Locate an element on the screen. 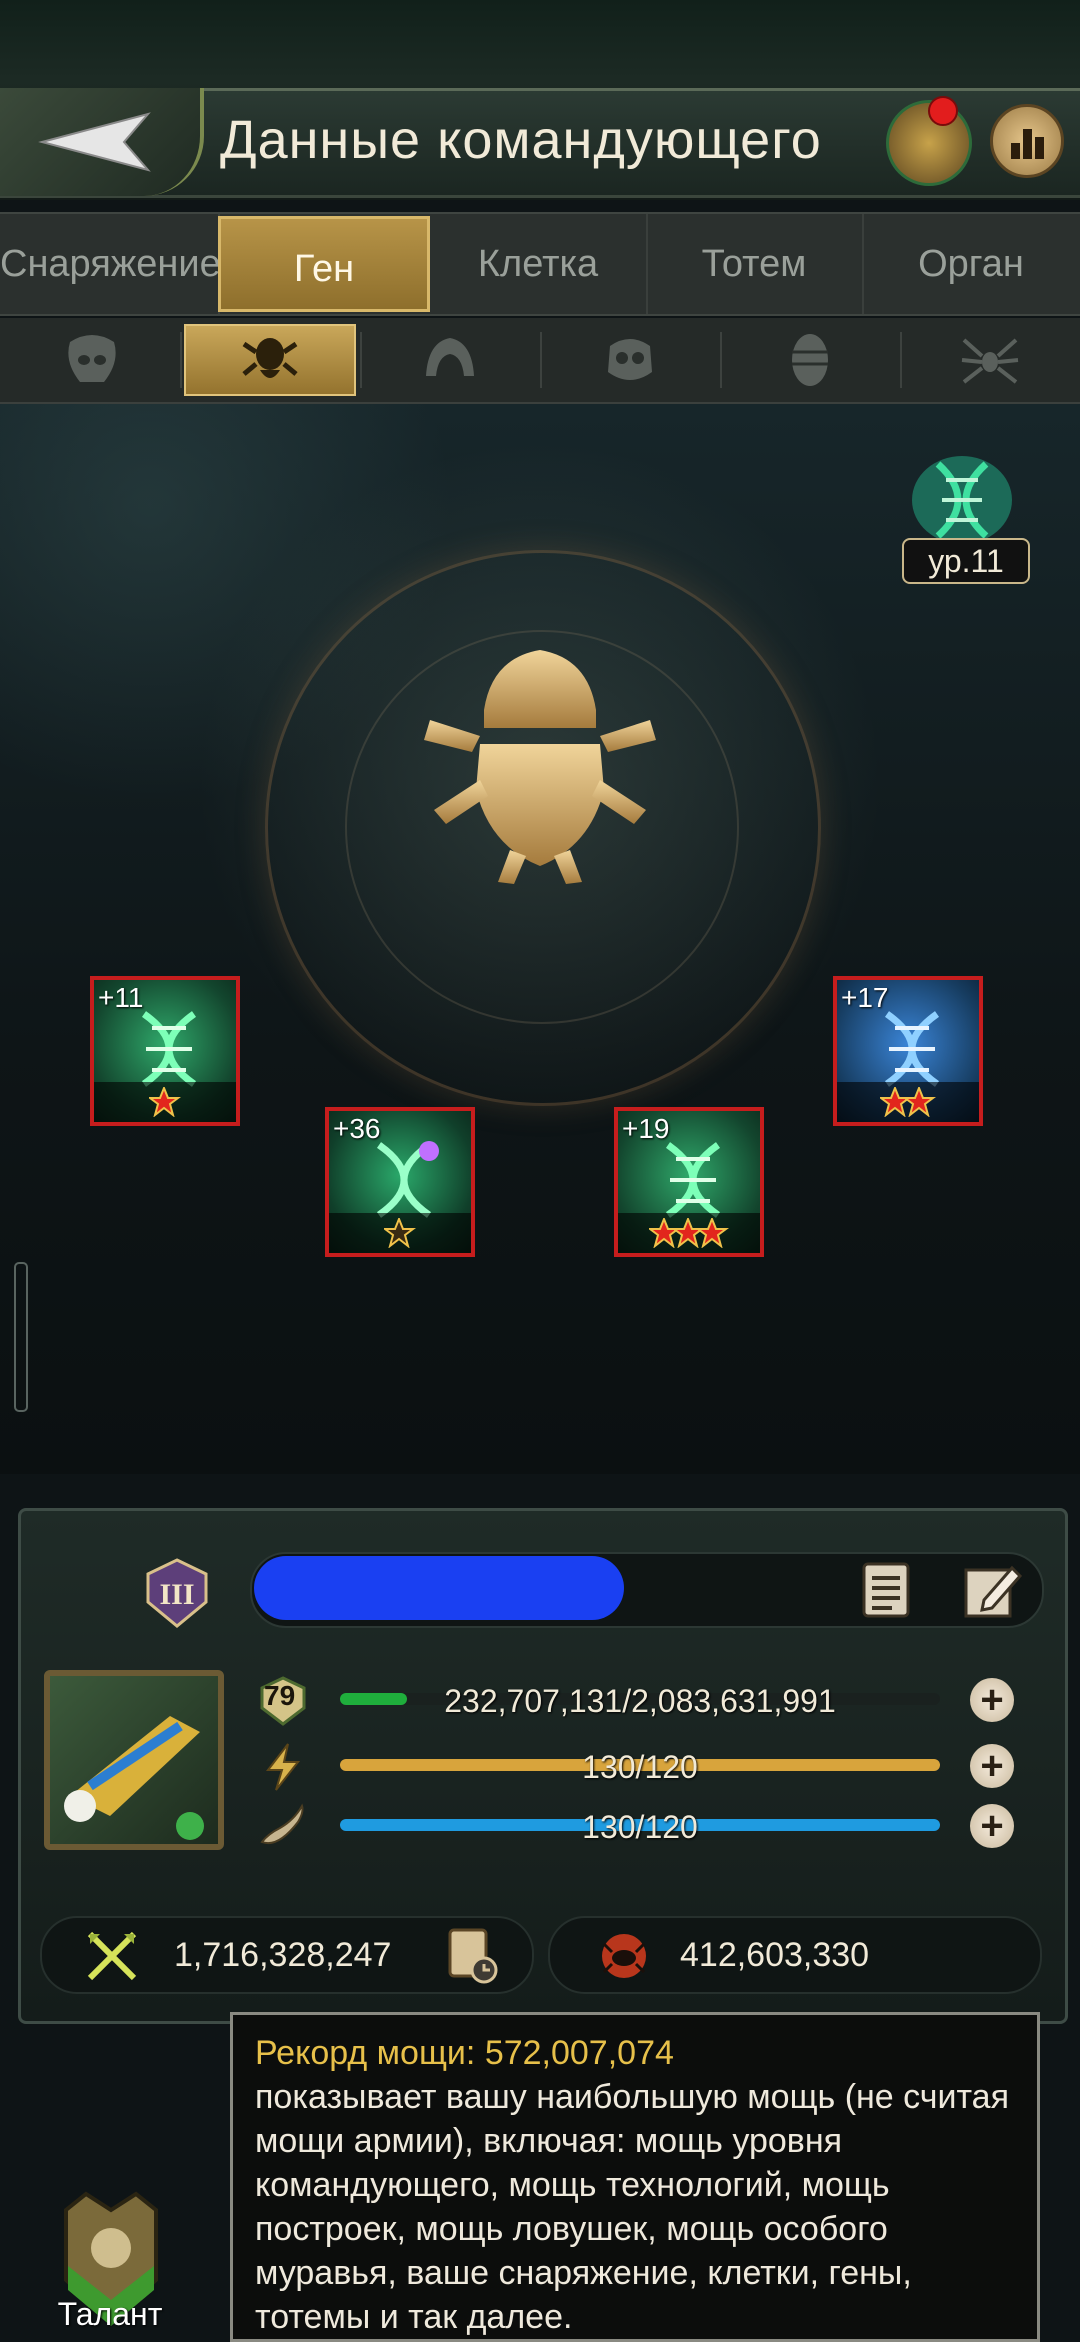  skull-bug-icon is located at coordinates (630, 359).